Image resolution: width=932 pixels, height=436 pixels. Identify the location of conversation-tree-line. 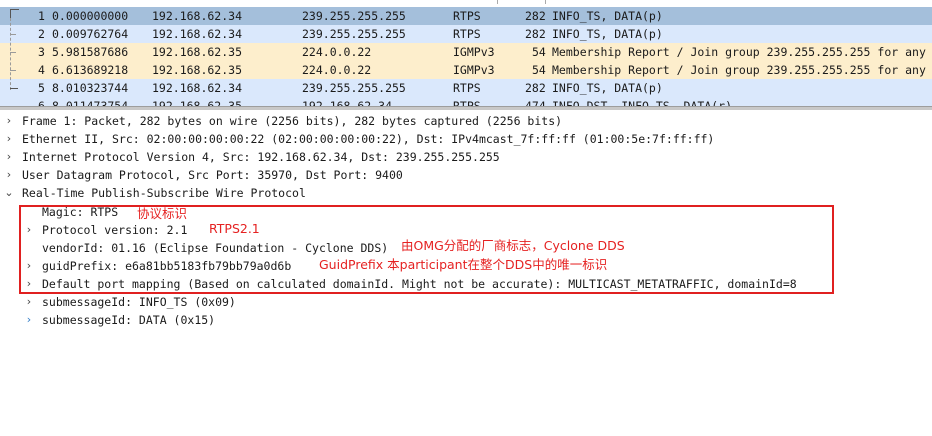
(14, 54).